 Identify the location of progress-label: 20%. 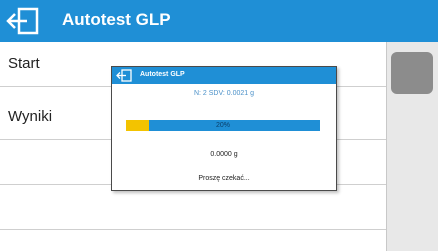
(222, 125).